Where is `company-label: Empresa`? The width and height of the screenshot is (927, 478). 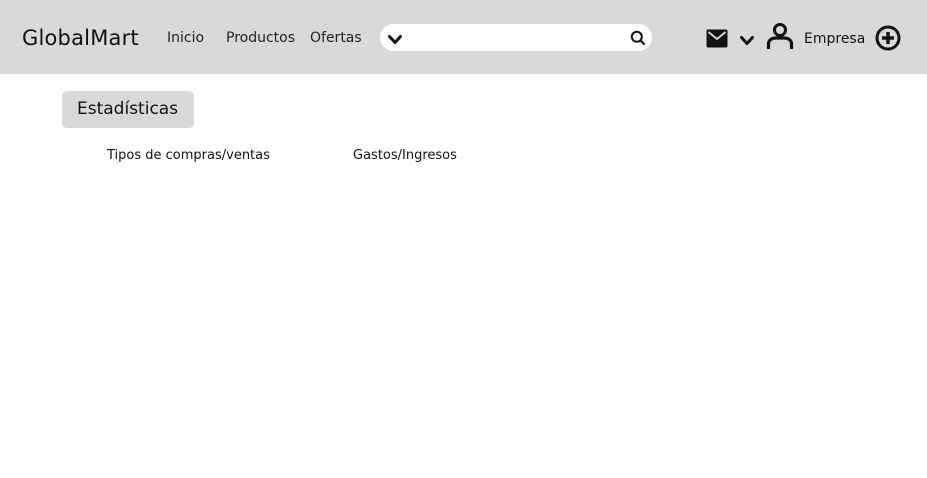
company-label: Empresa is located at coordinates (834, 39).